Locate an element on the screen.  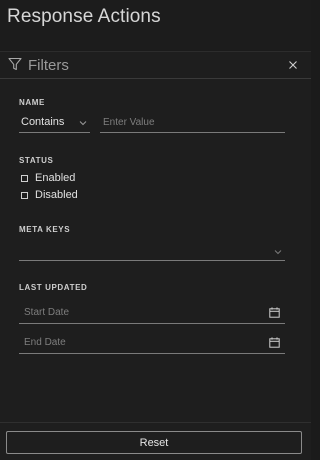
name-operator-value: Contains is located at coordinates (43, 122).